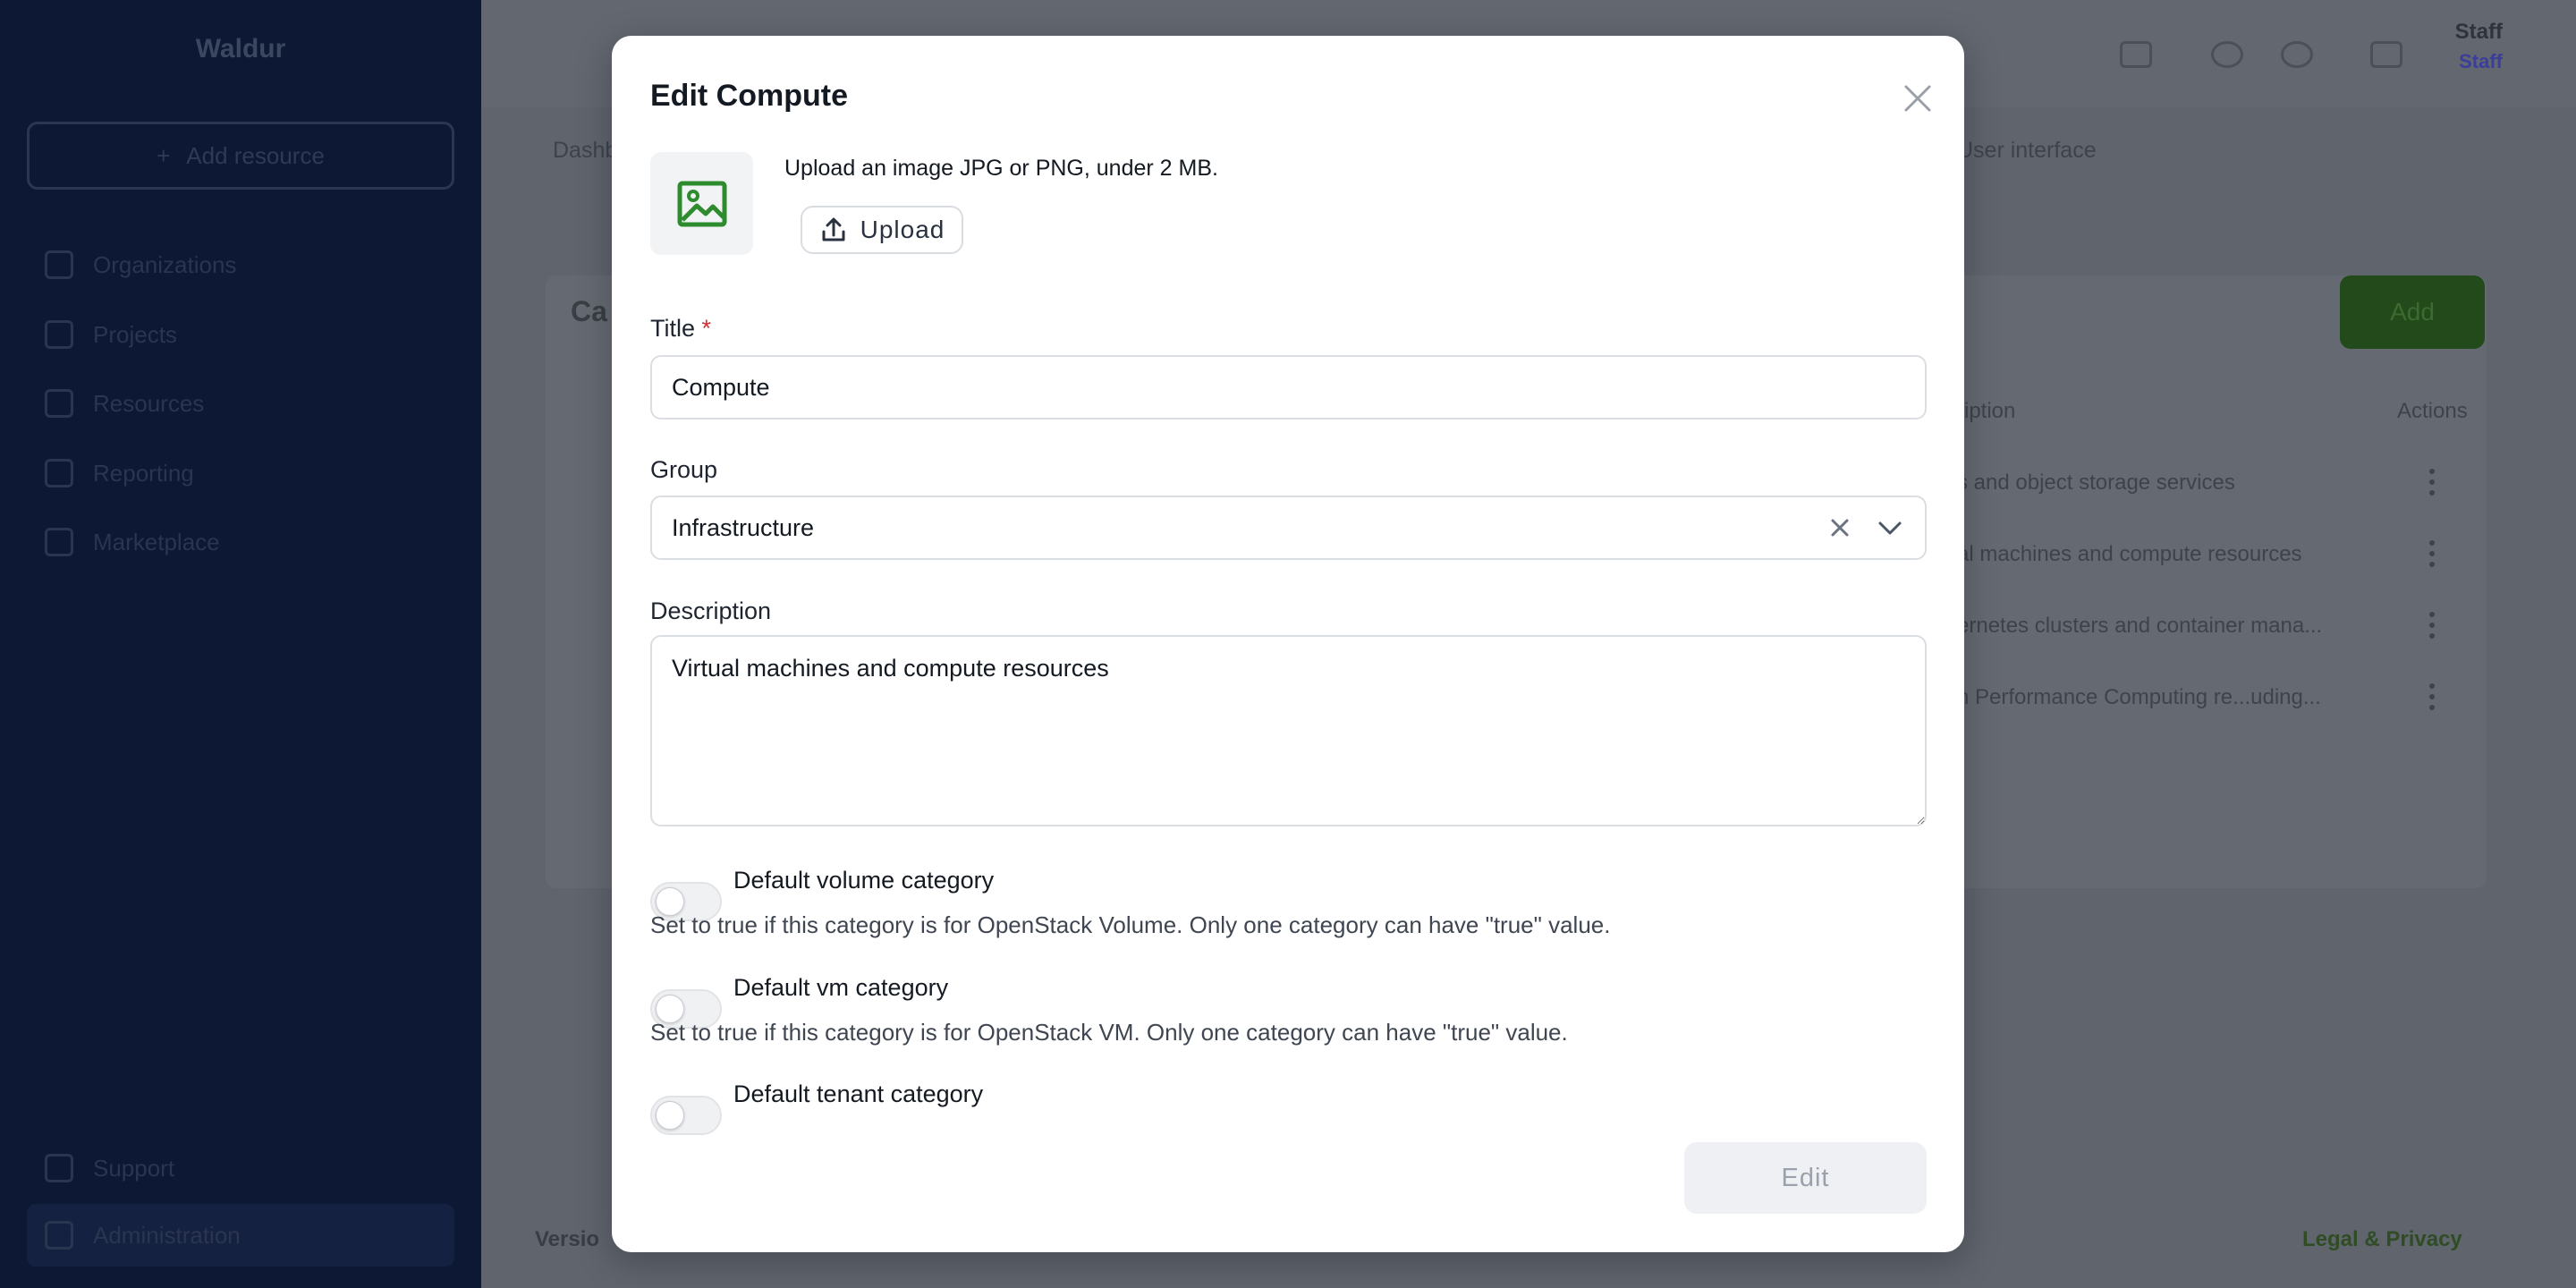 This screenshot has height=1288, width=2576. I want to click on sidebar-item-label: Support, so click(134, 1168).